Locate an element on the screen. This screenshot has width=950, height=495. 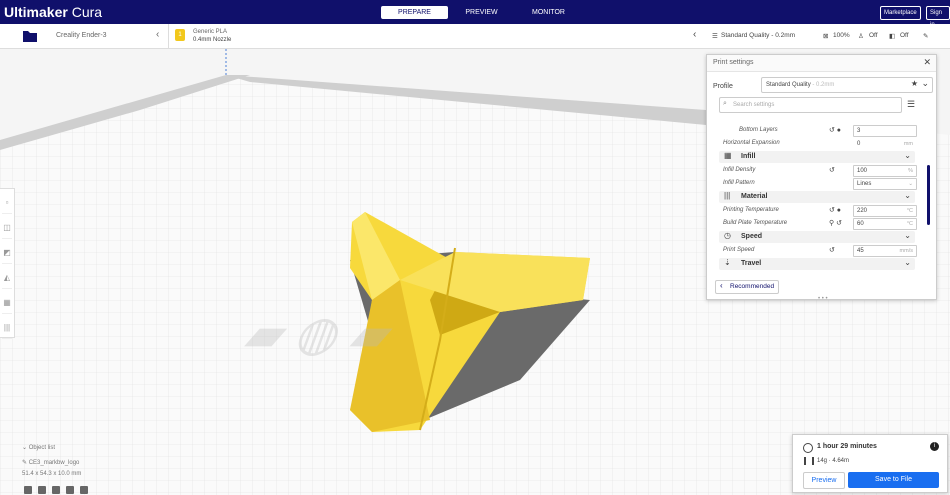
panel-title: Print settings is located at coordinates (733, 62).